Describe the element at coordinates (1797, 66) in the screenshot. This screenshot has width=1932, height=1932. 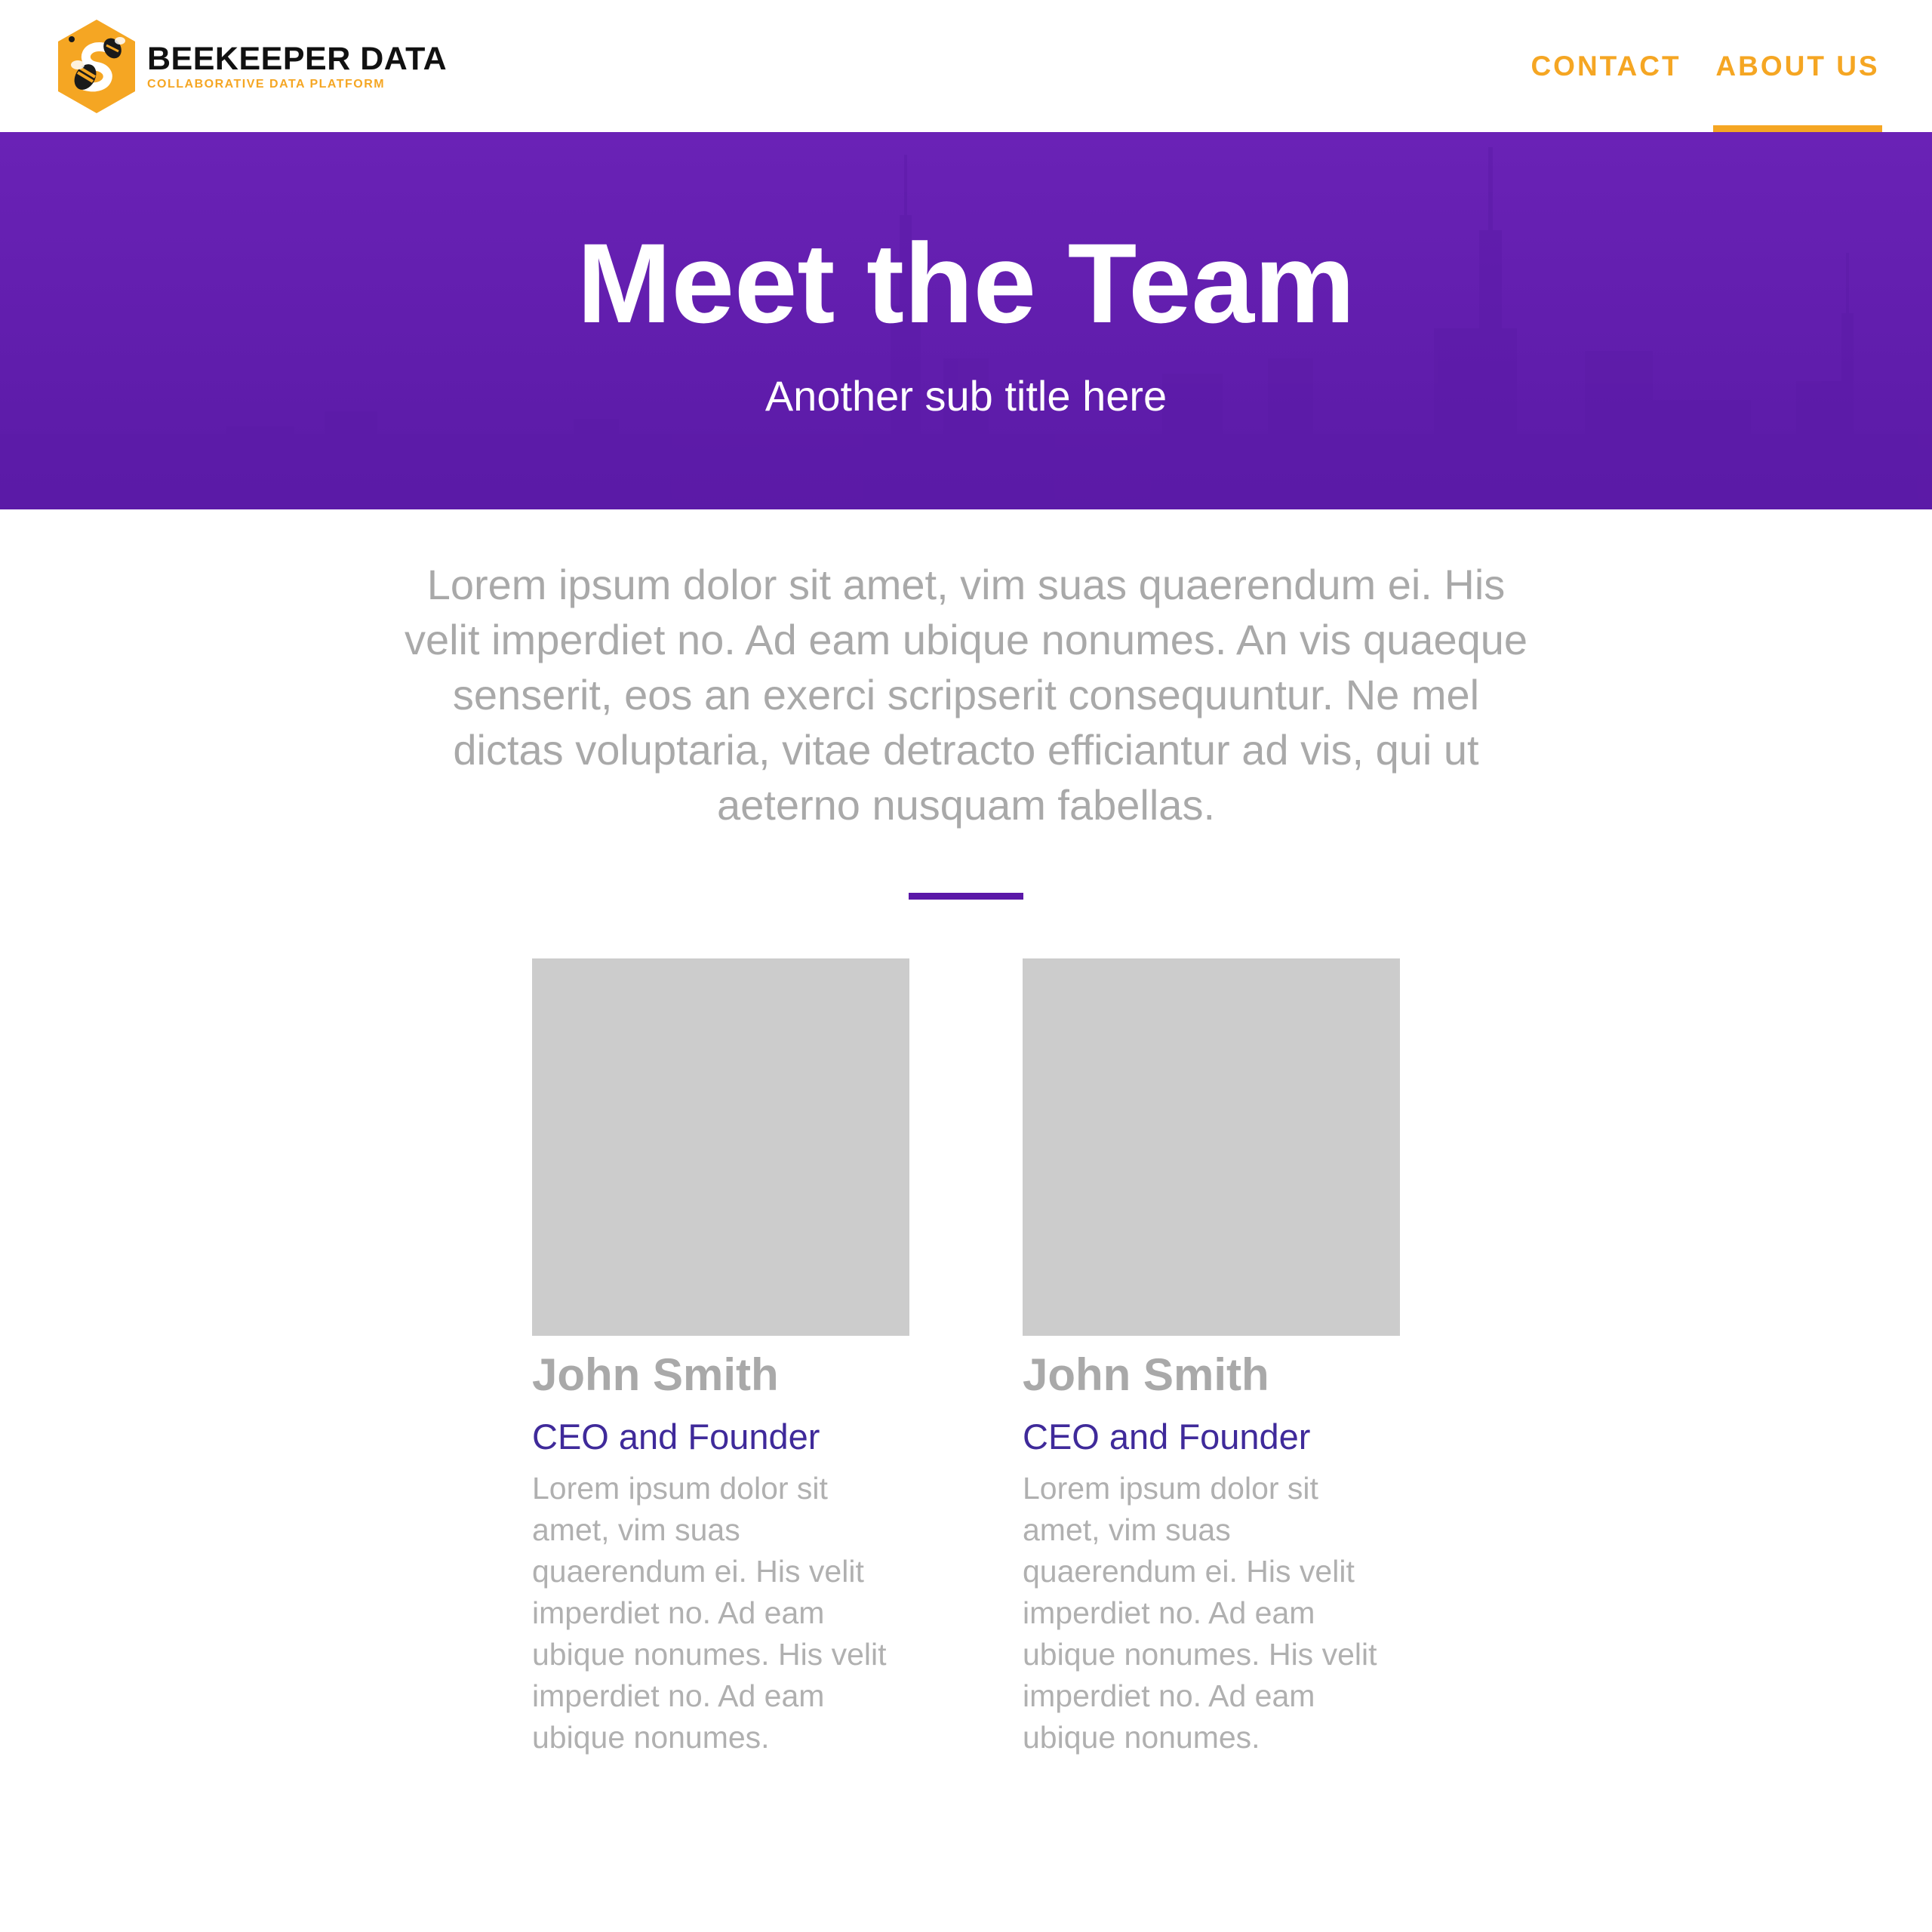
I see `nav-item-about-us: ABOUT US` at that location.